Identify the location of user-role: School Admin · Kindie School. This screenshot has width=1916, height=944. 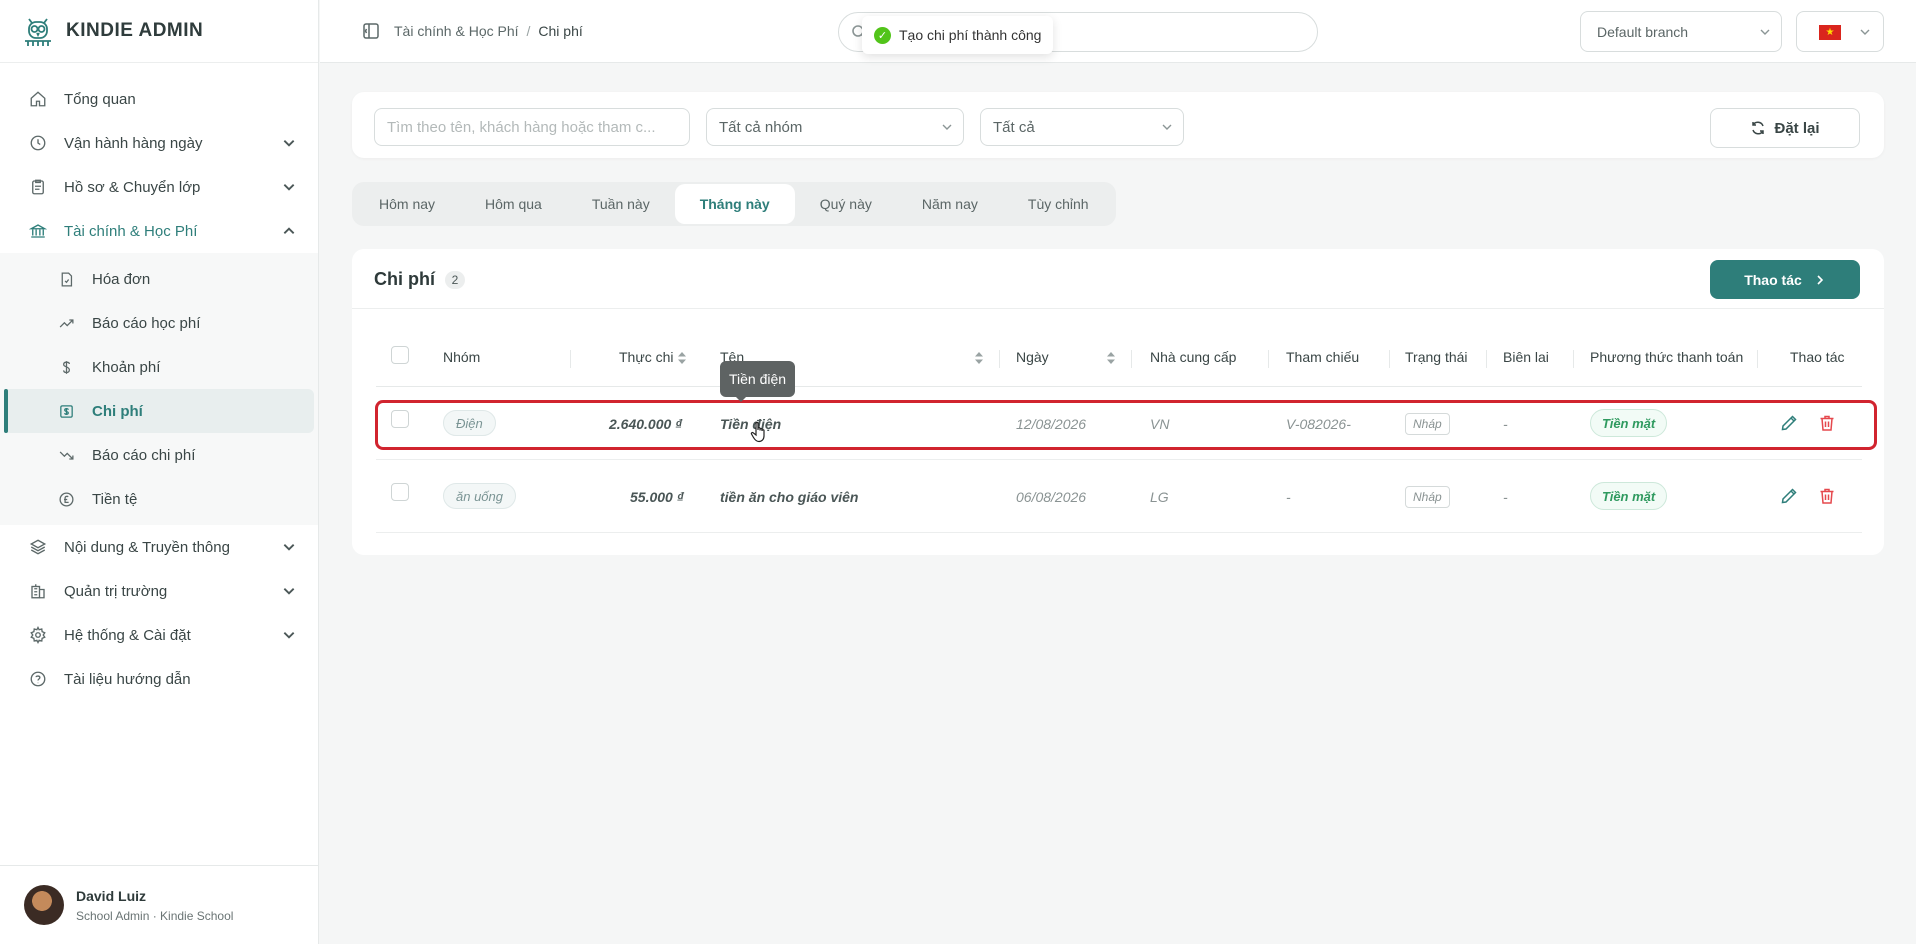
(155, 915).